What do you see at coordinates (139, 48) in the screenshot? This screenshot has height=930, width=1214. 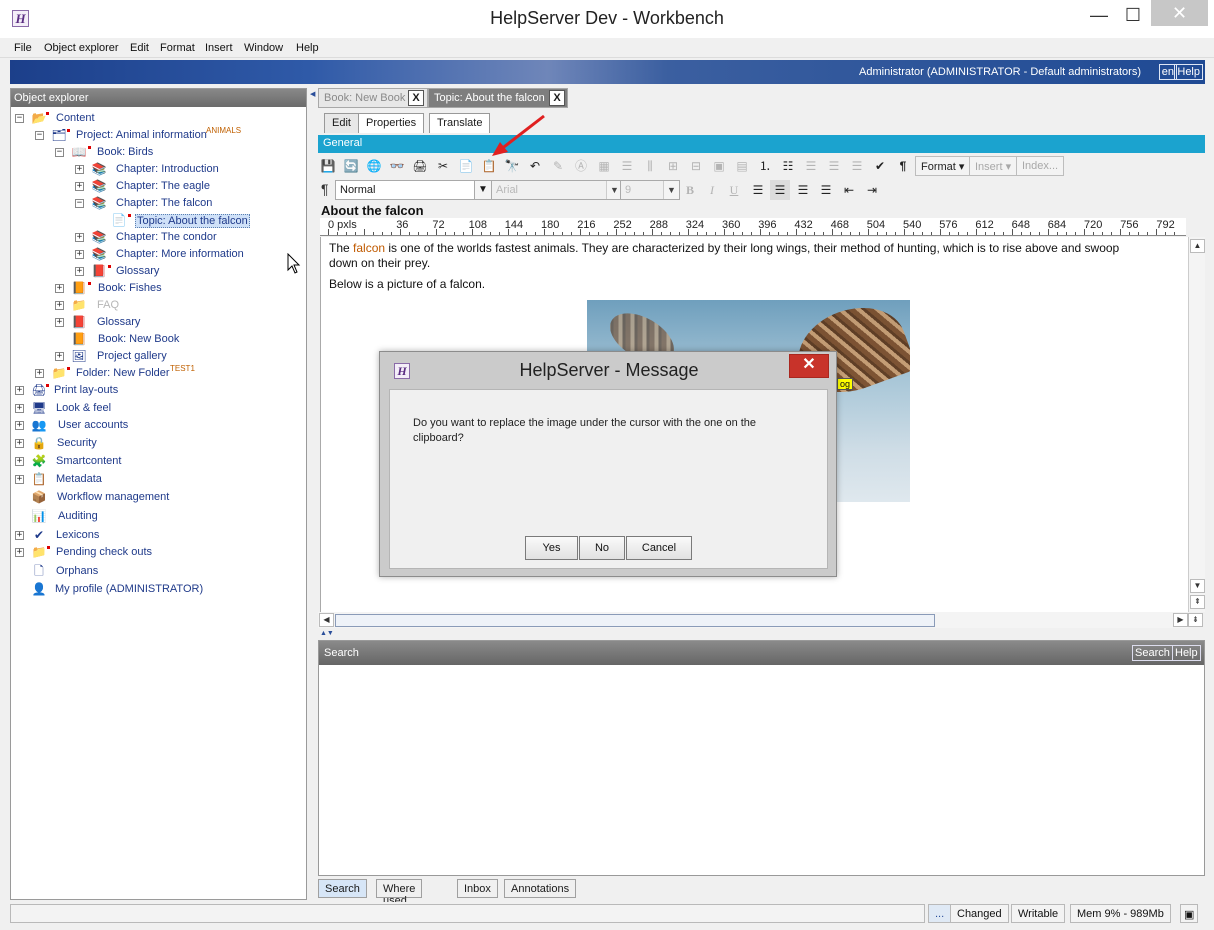 I see `menu-edit: Edit` at bounding box center [139, 48].